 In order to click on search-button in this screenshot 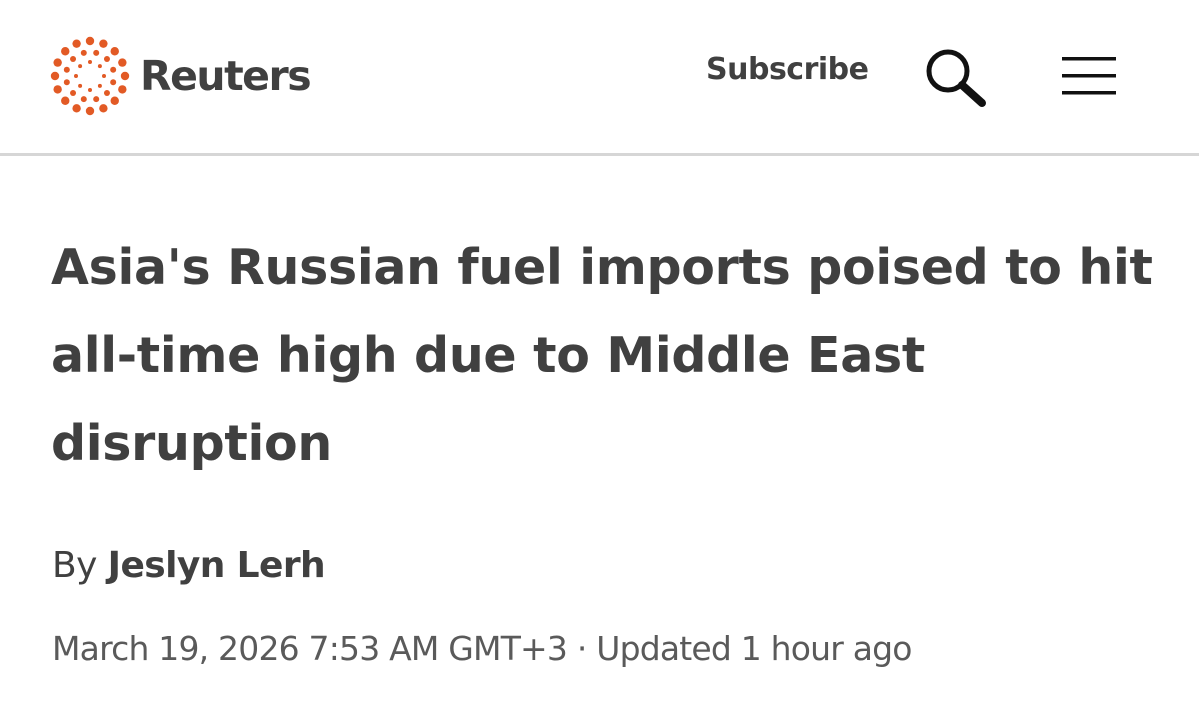, I will do `click(955, 76)`.